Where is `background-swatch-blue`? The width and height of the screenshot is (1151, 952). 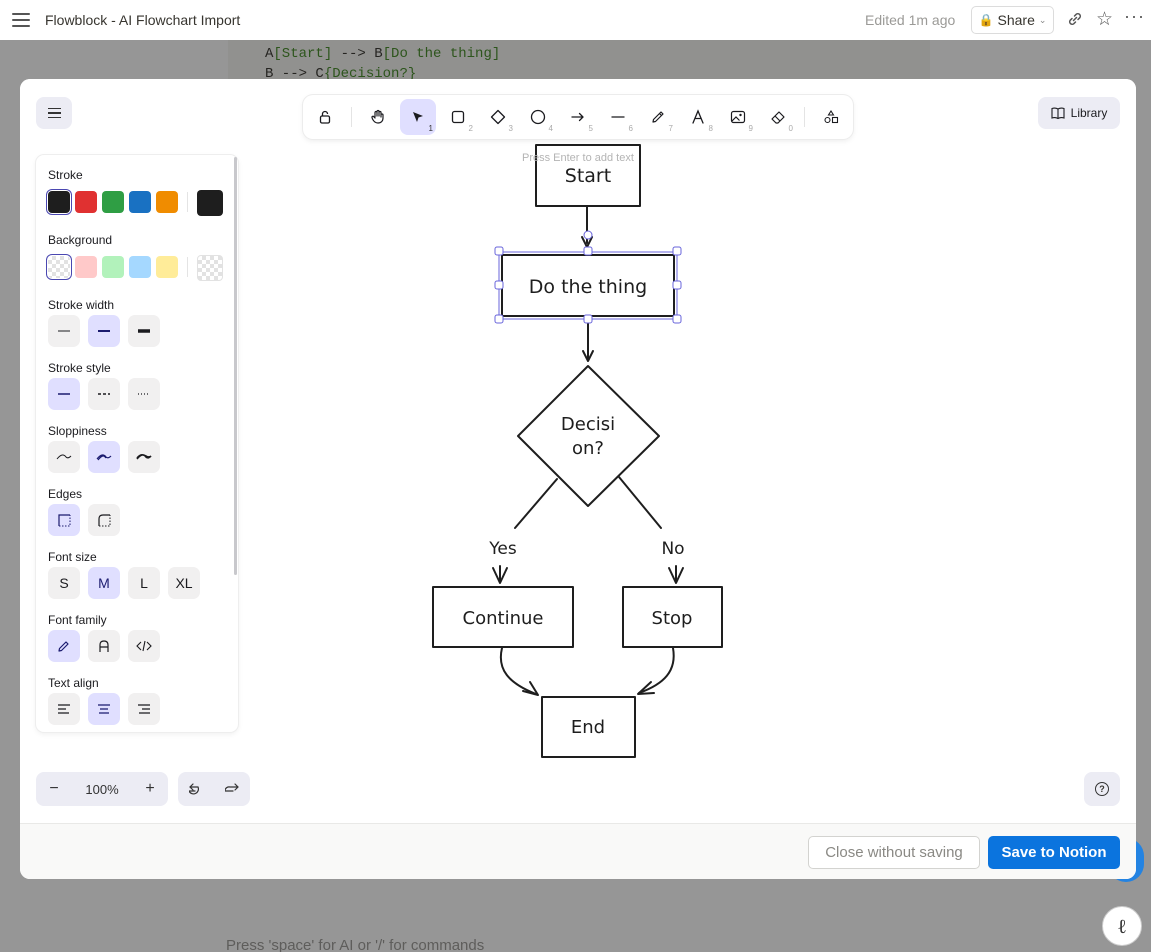 background-swatch-blue is located at coordinates (140, 267).